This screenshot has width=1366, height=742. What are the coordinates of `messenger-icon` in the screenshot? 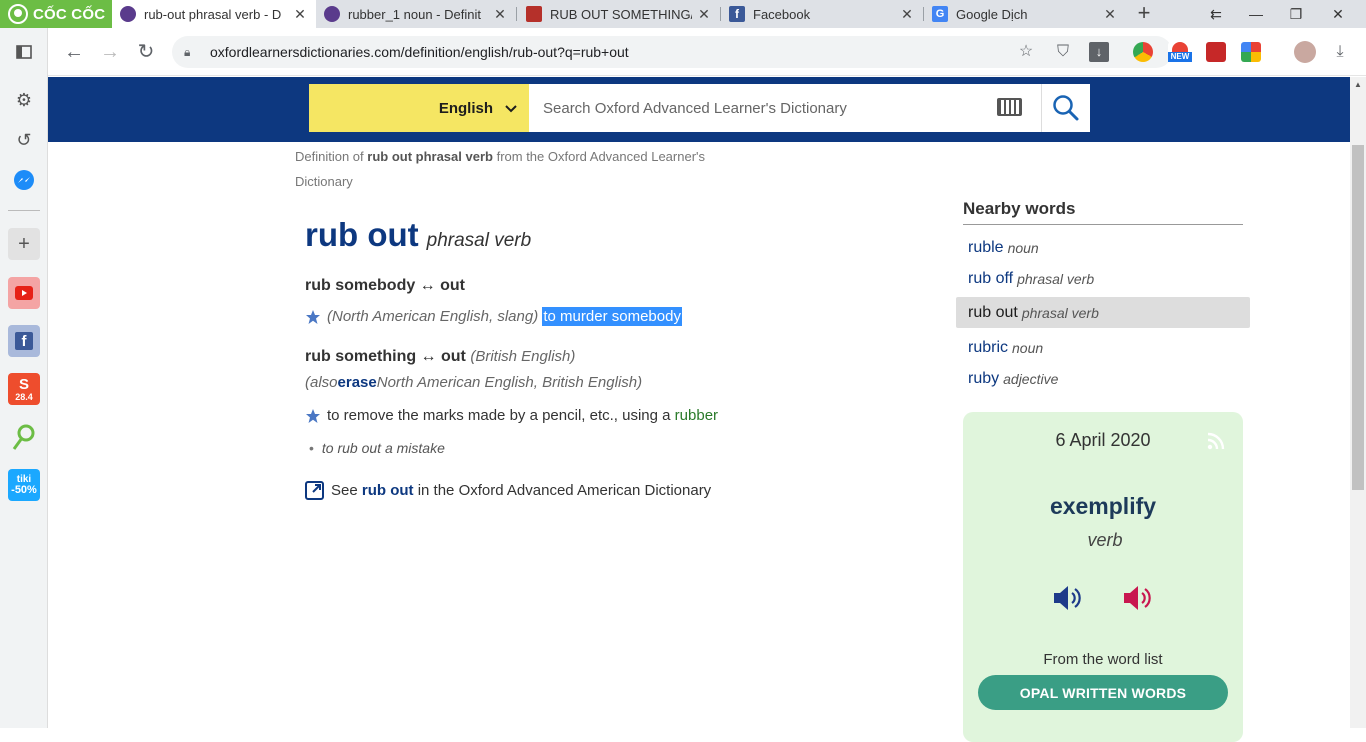 It's located at (24, 180).